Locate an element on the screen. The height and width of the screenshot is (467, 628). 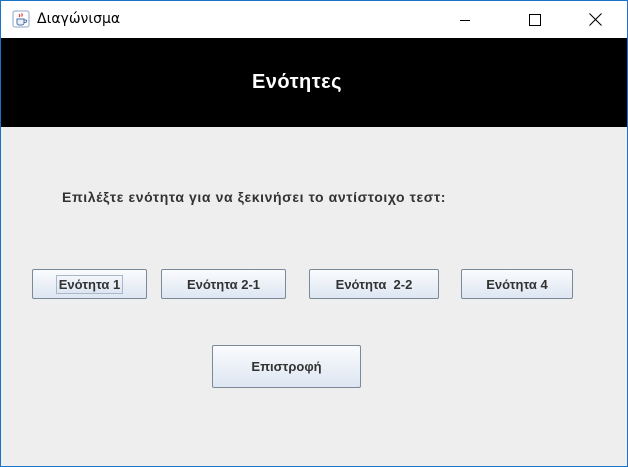
minimize-icon is located at coordinates (465, 20).